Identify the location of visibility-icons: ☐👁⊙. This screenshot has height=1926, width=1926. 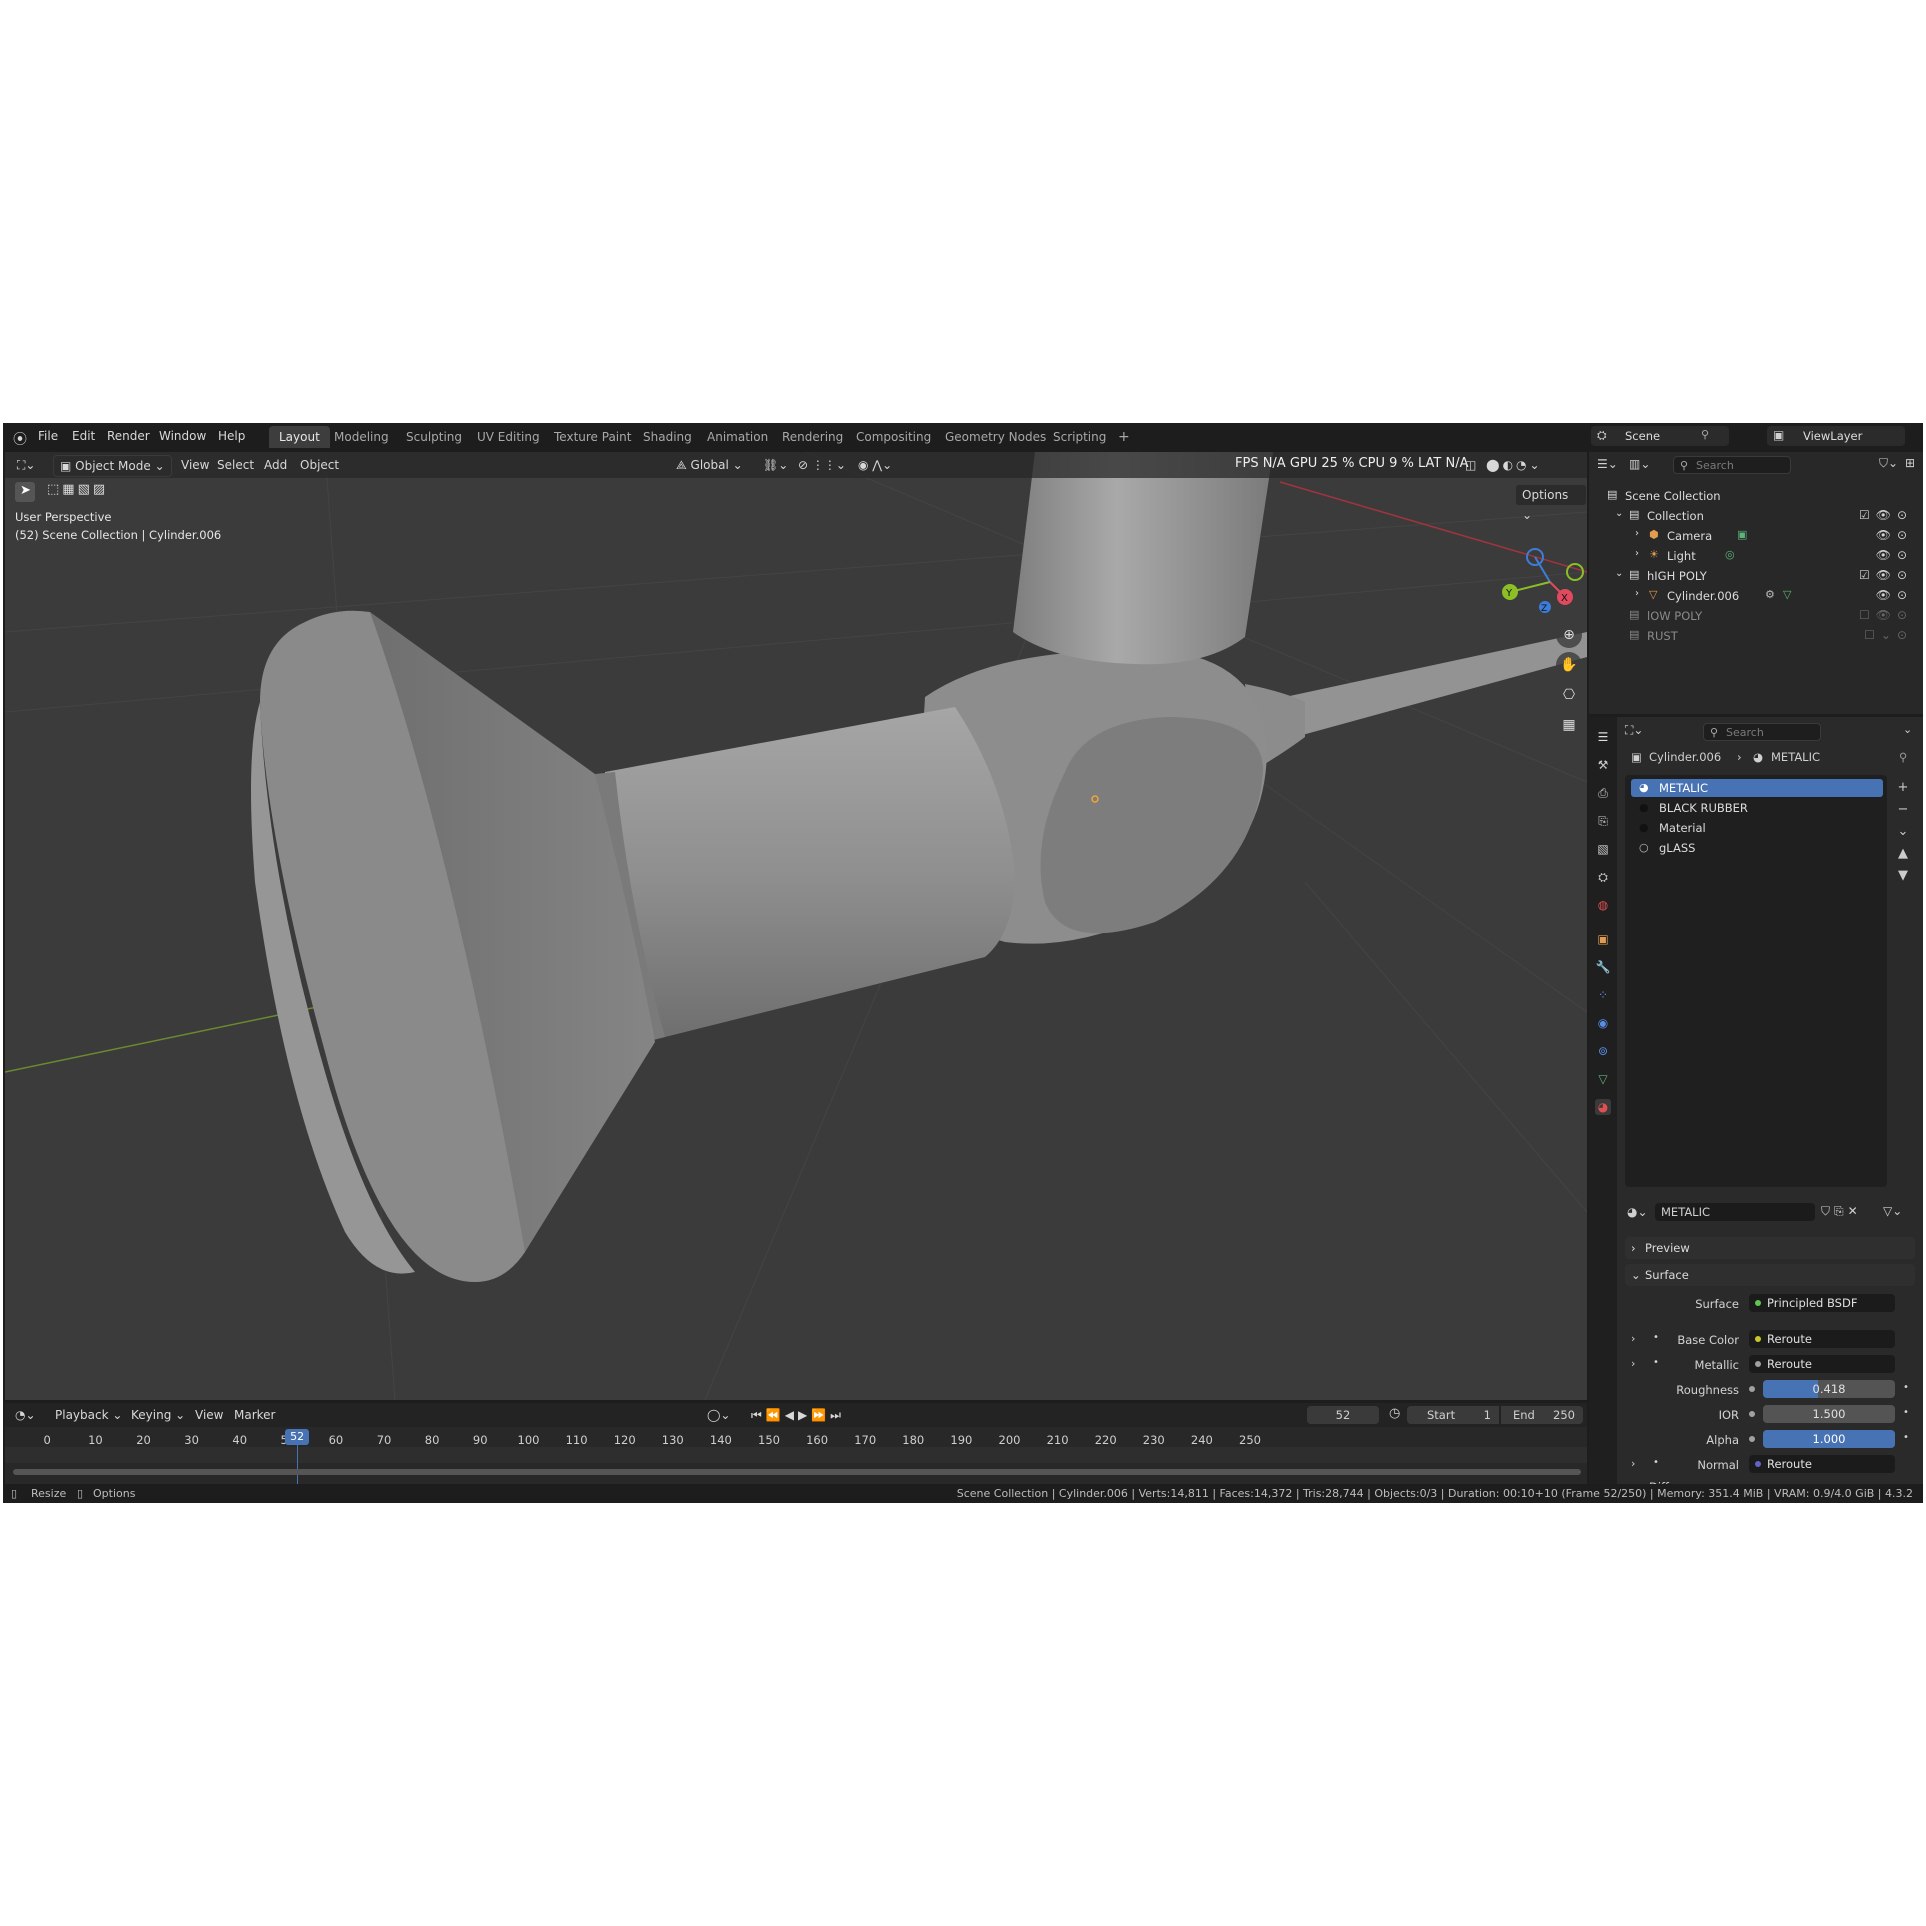
(1886, 615).